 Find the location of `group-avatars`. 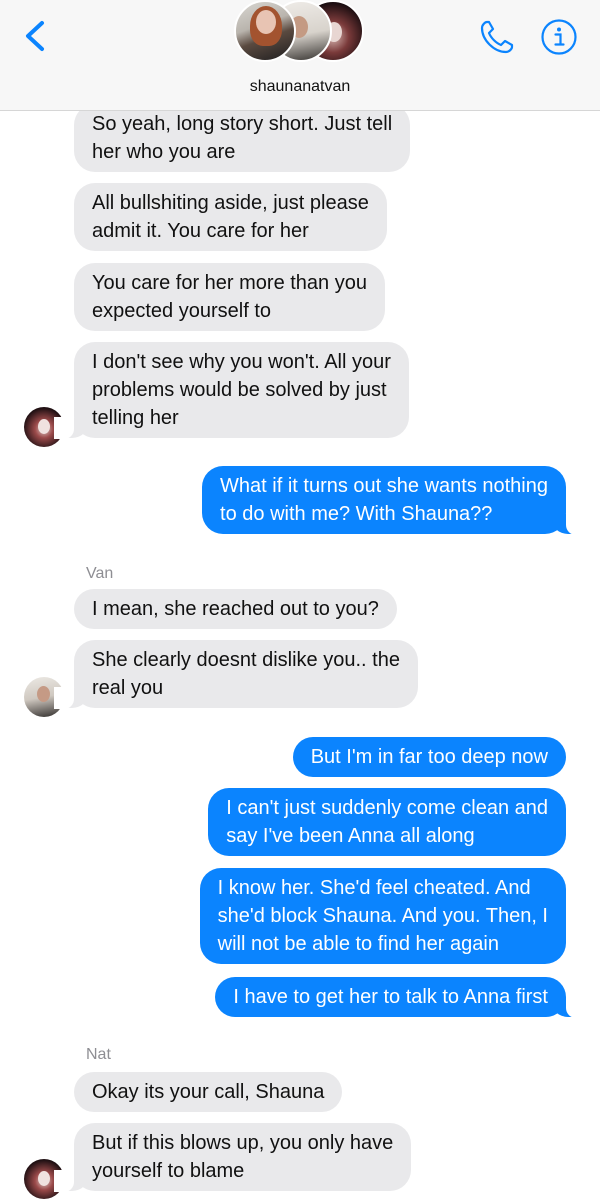

group-avatars is located at coordinates (300, 33).